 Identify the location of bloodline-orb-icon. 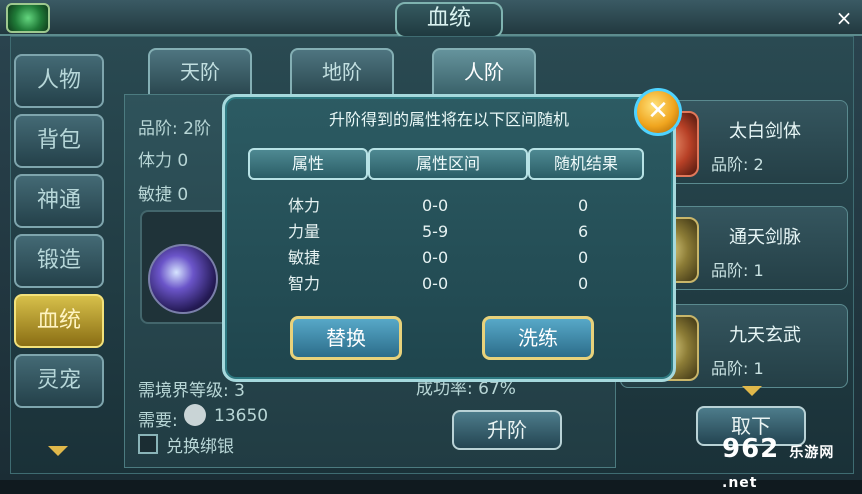
(183, 279).